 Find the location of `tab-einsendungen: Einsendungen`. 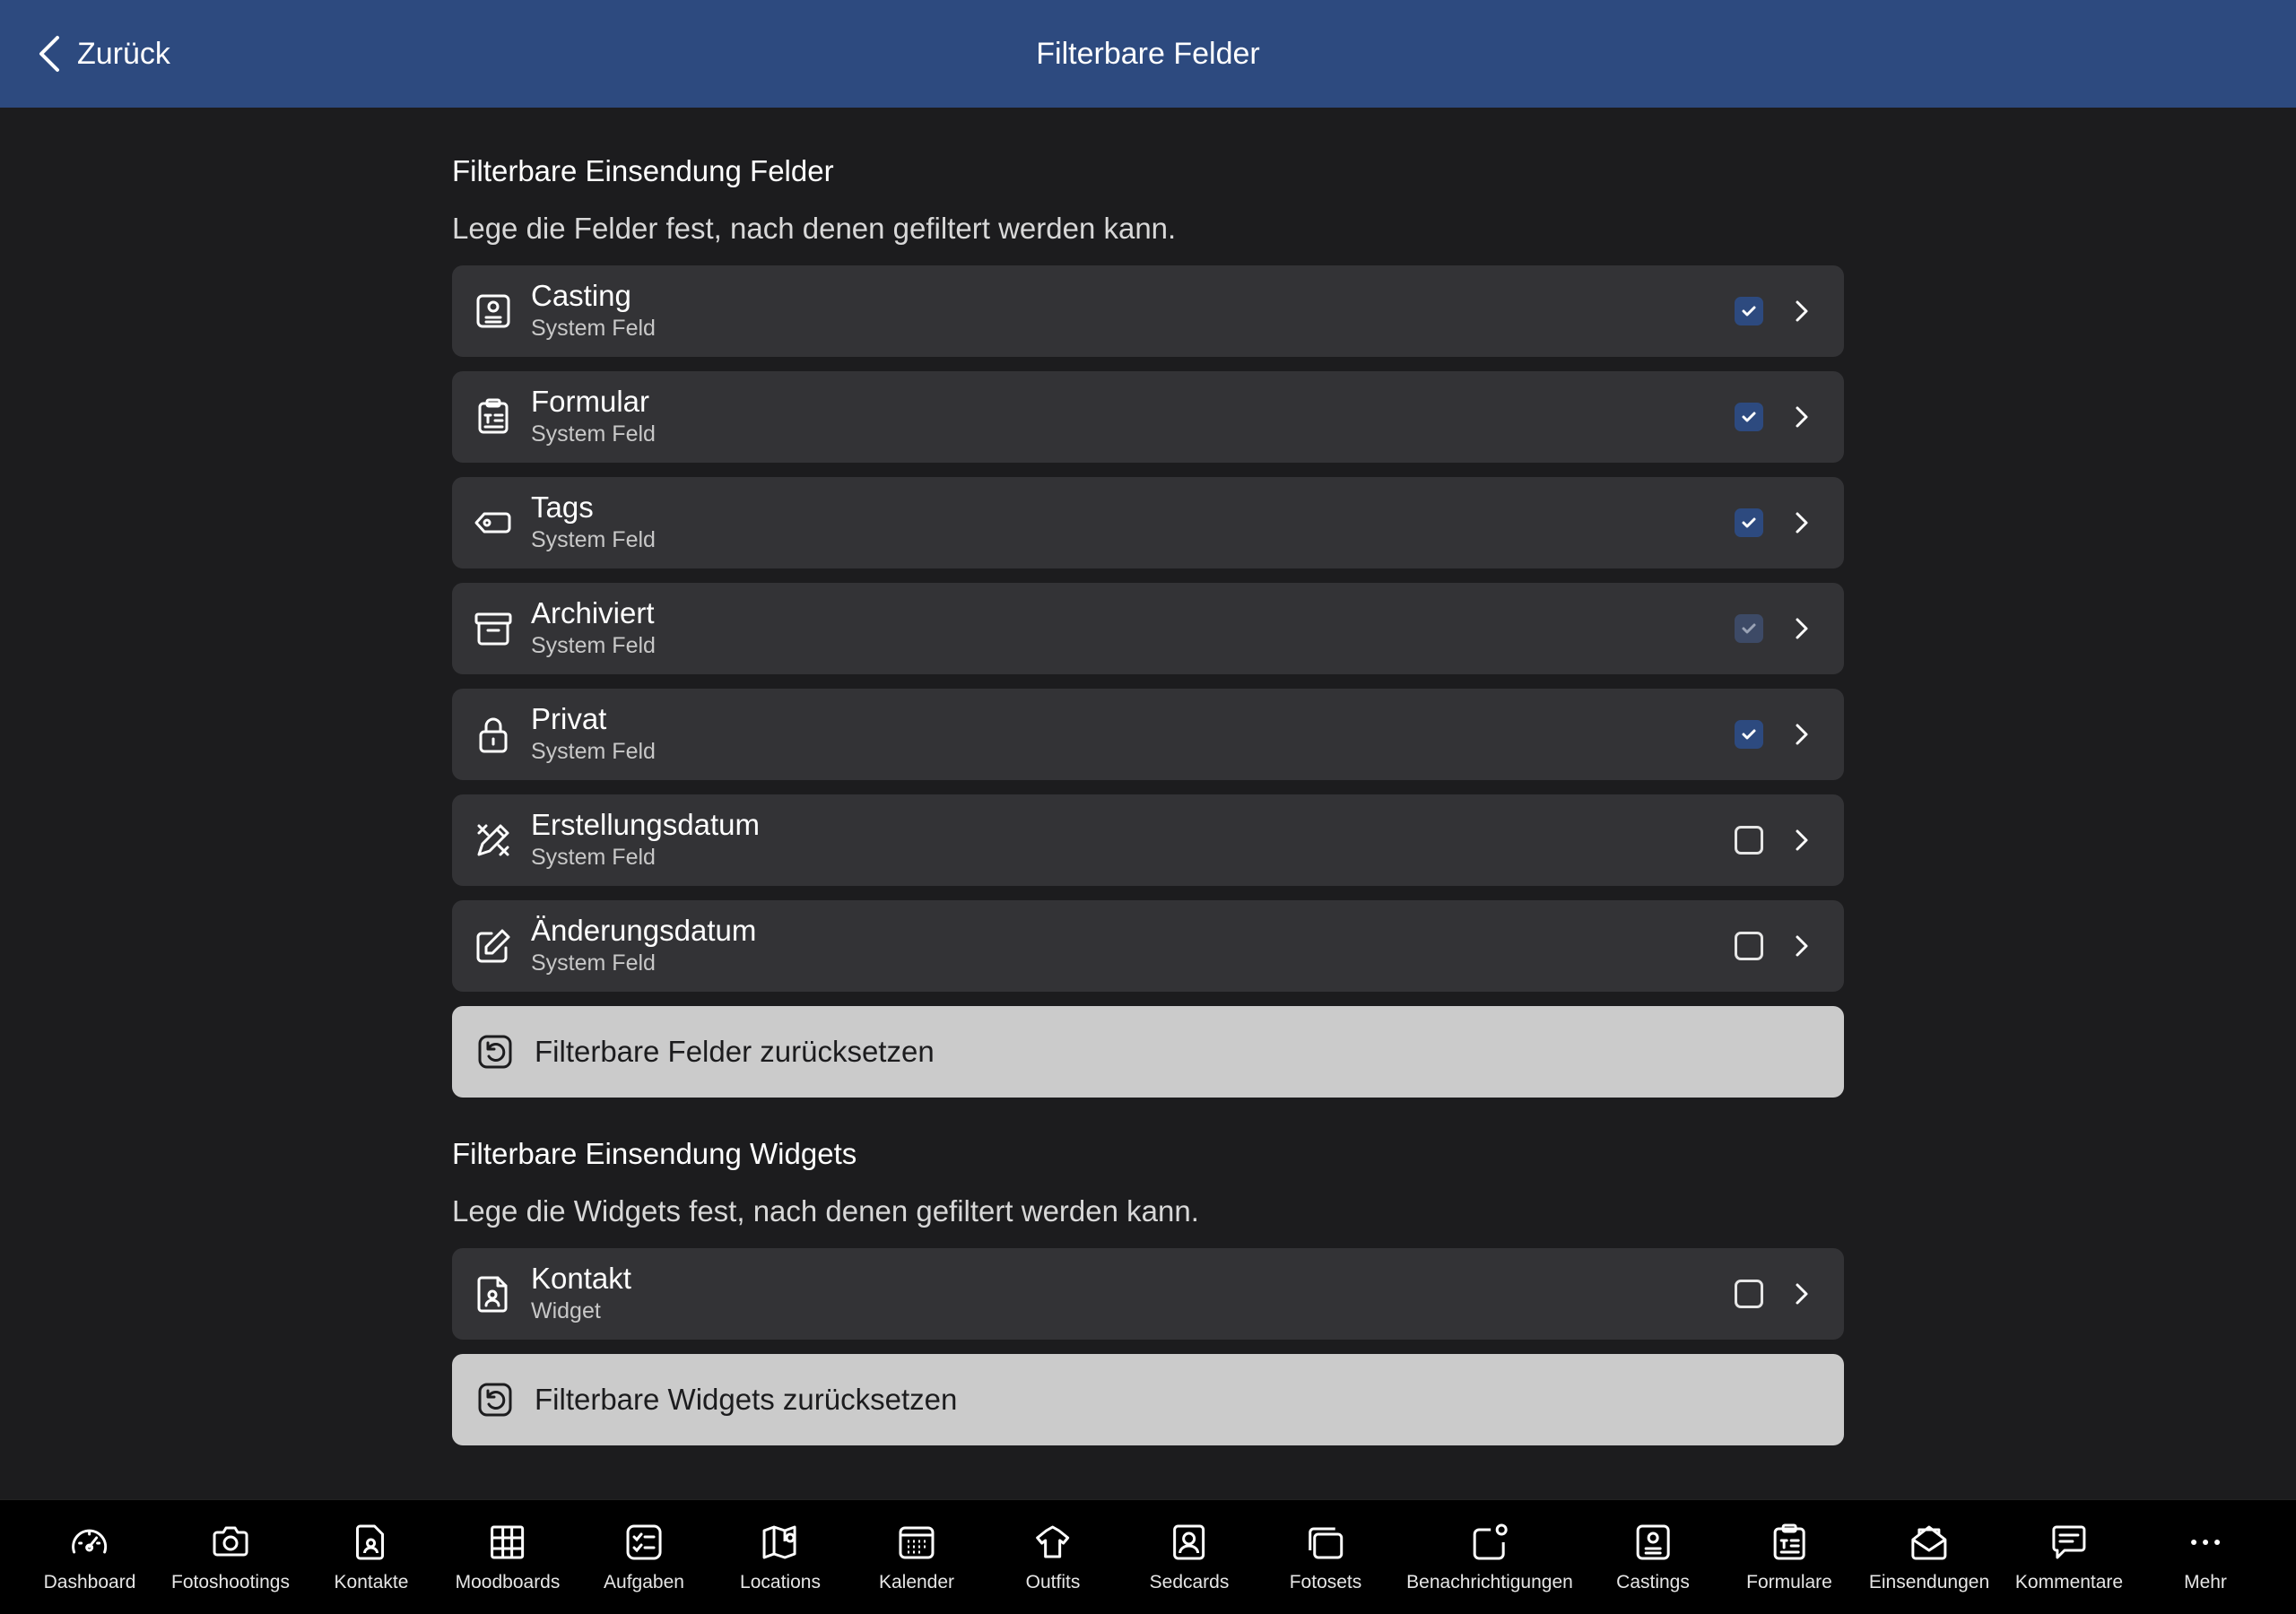

tab-einsendungen: Einsendungen is located at coordinates (1929, 1557).